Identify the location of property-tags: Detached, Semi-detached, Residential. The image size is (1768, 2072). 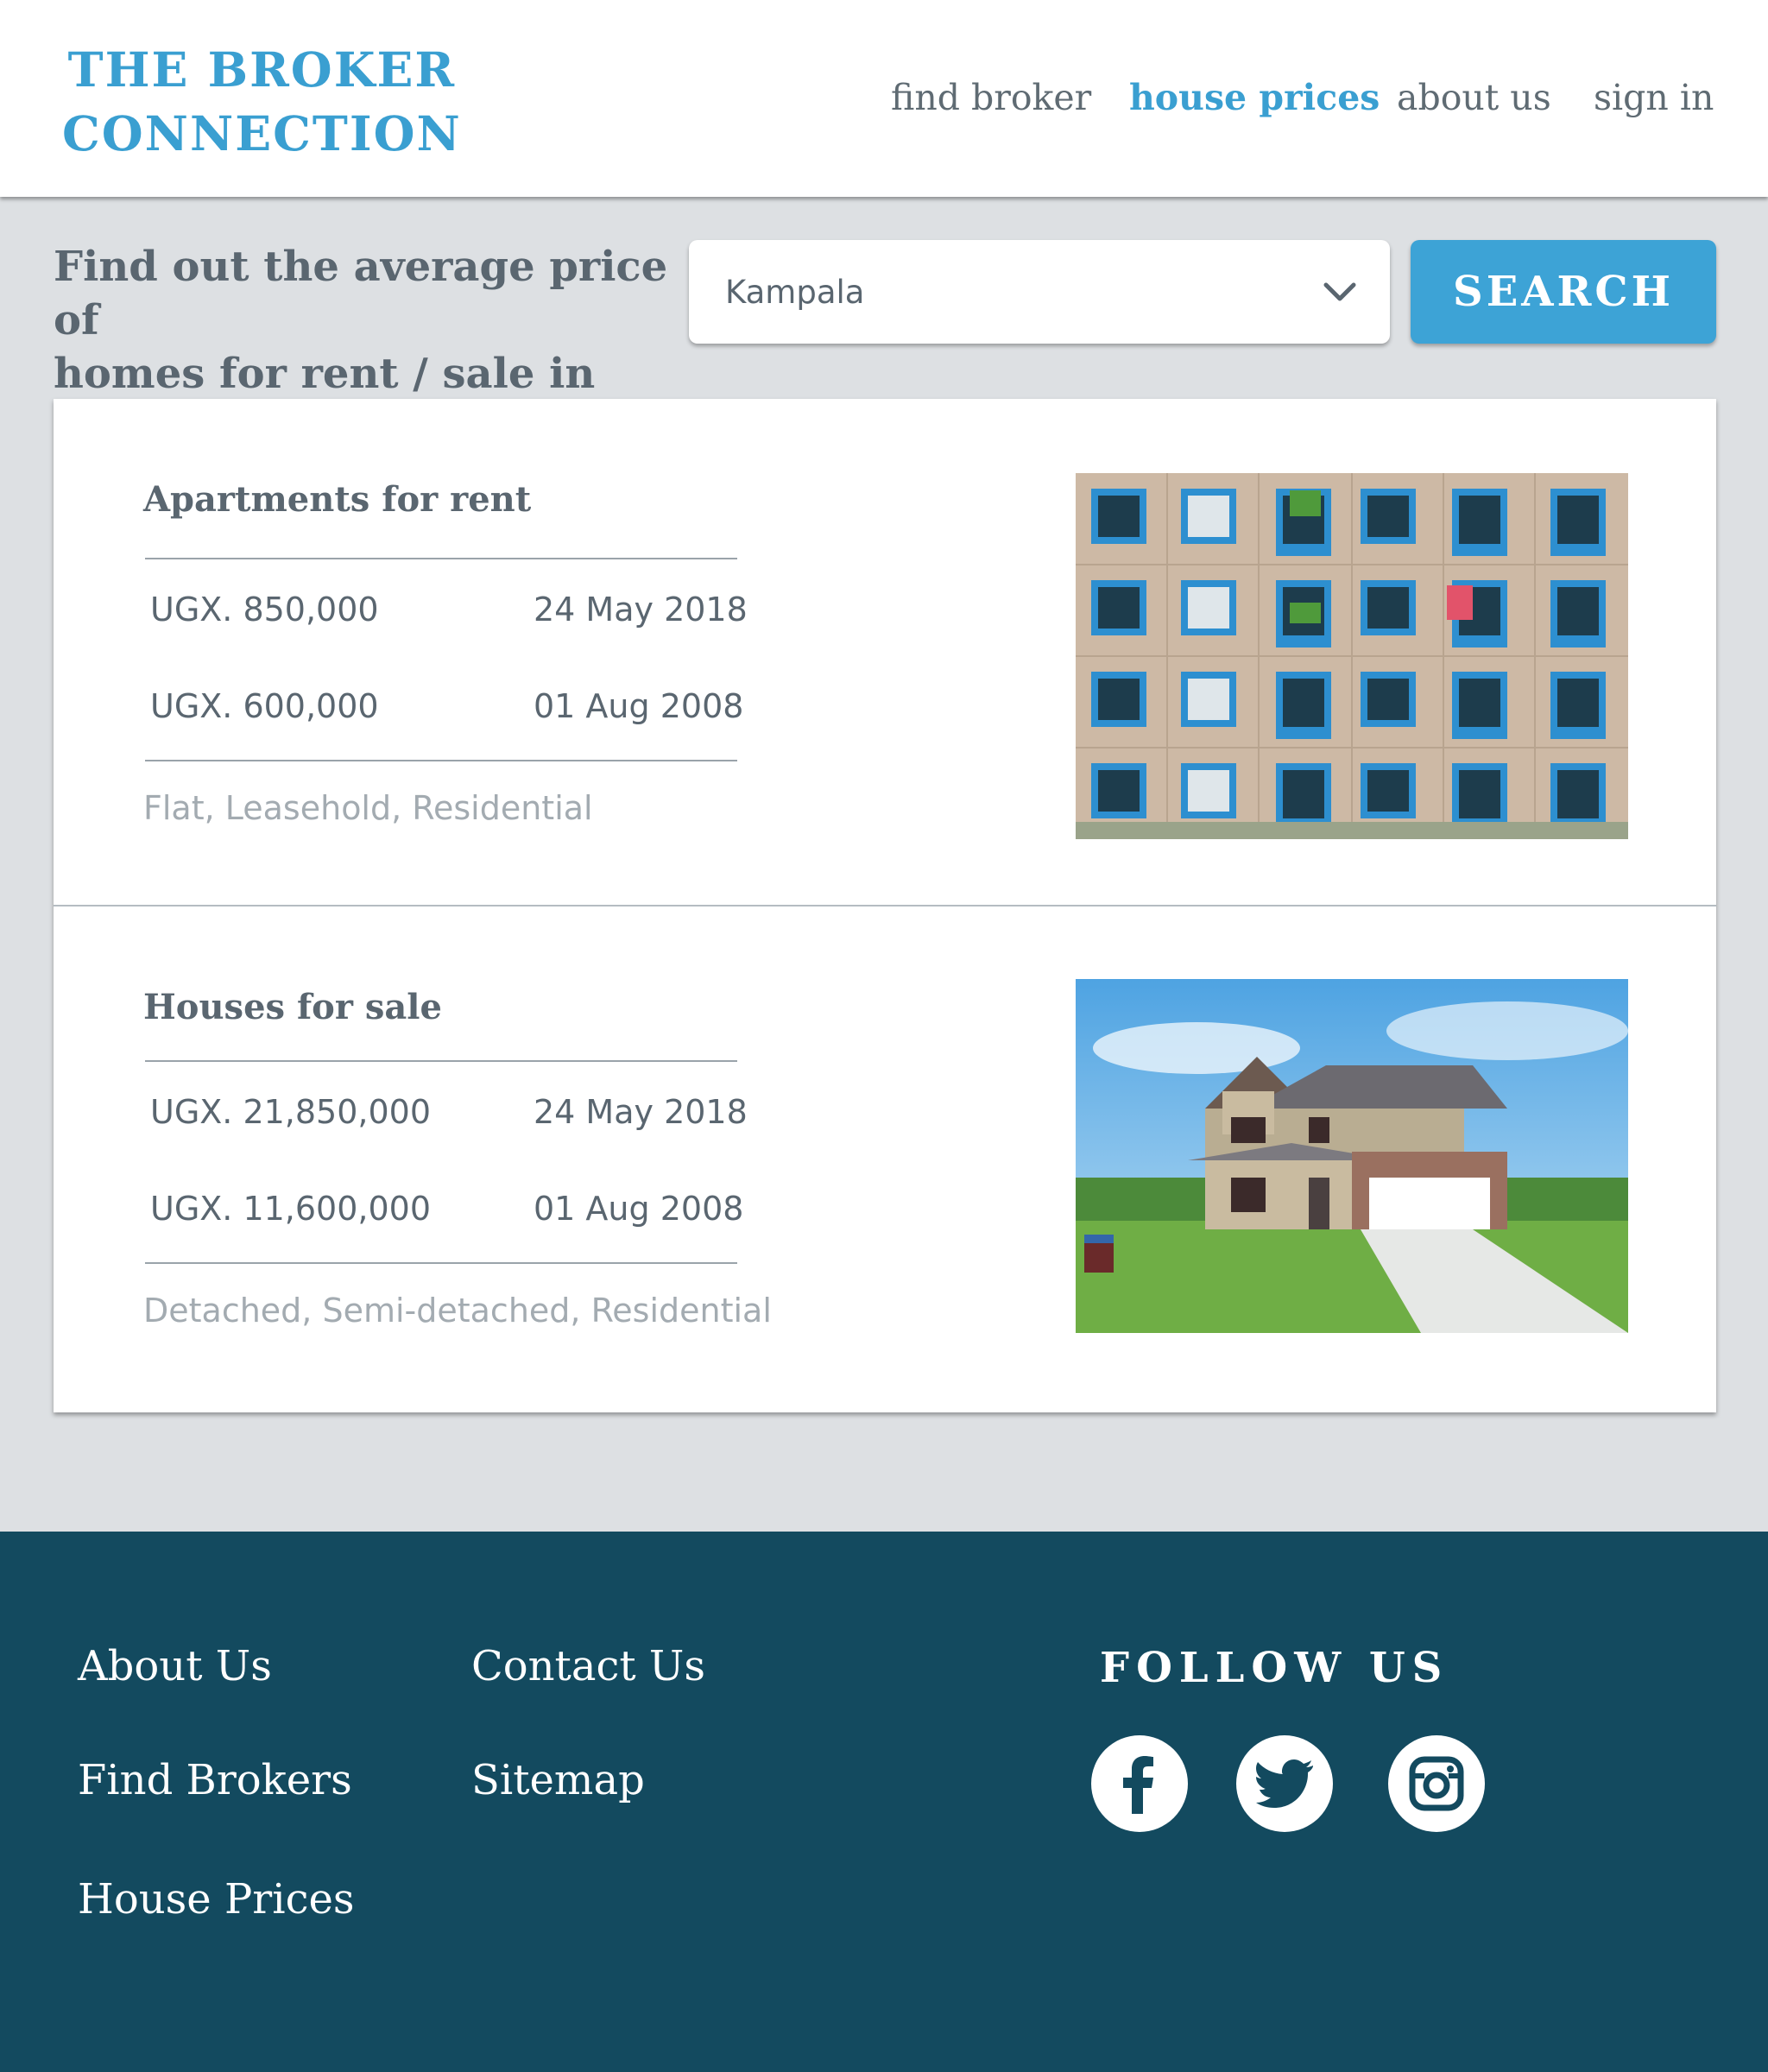
(458, 1311).